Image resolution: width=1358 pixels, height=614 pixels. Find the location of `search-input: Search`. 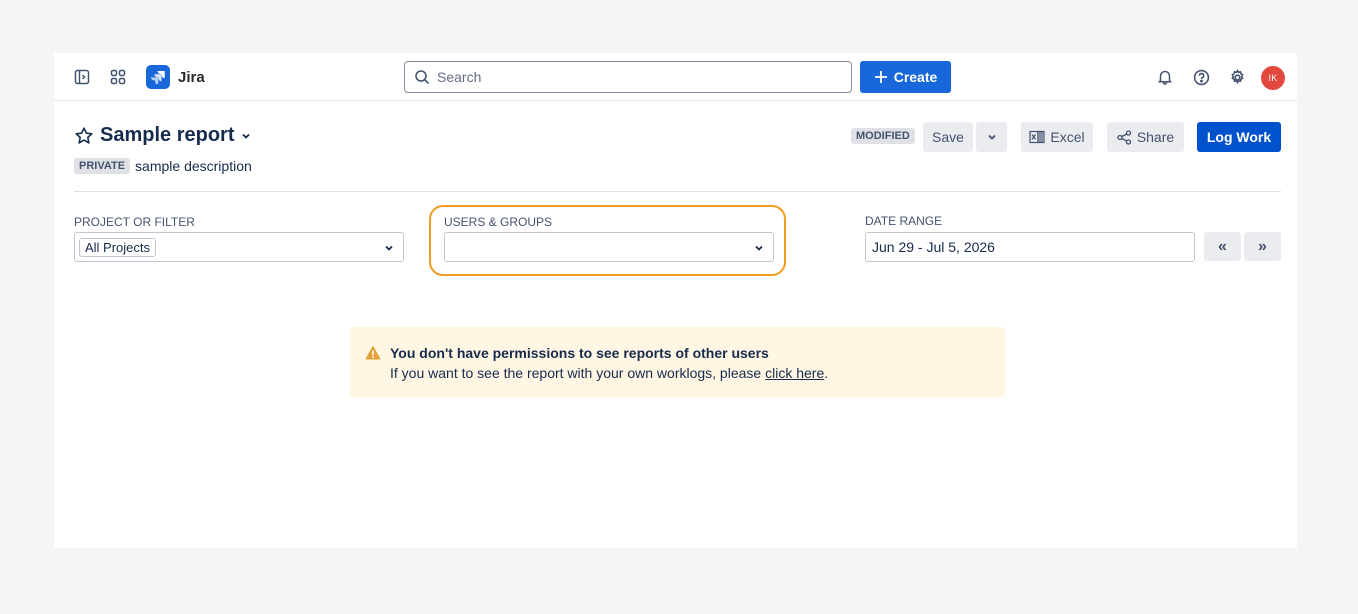

search-input: Search is located at coordinates (628, 77).